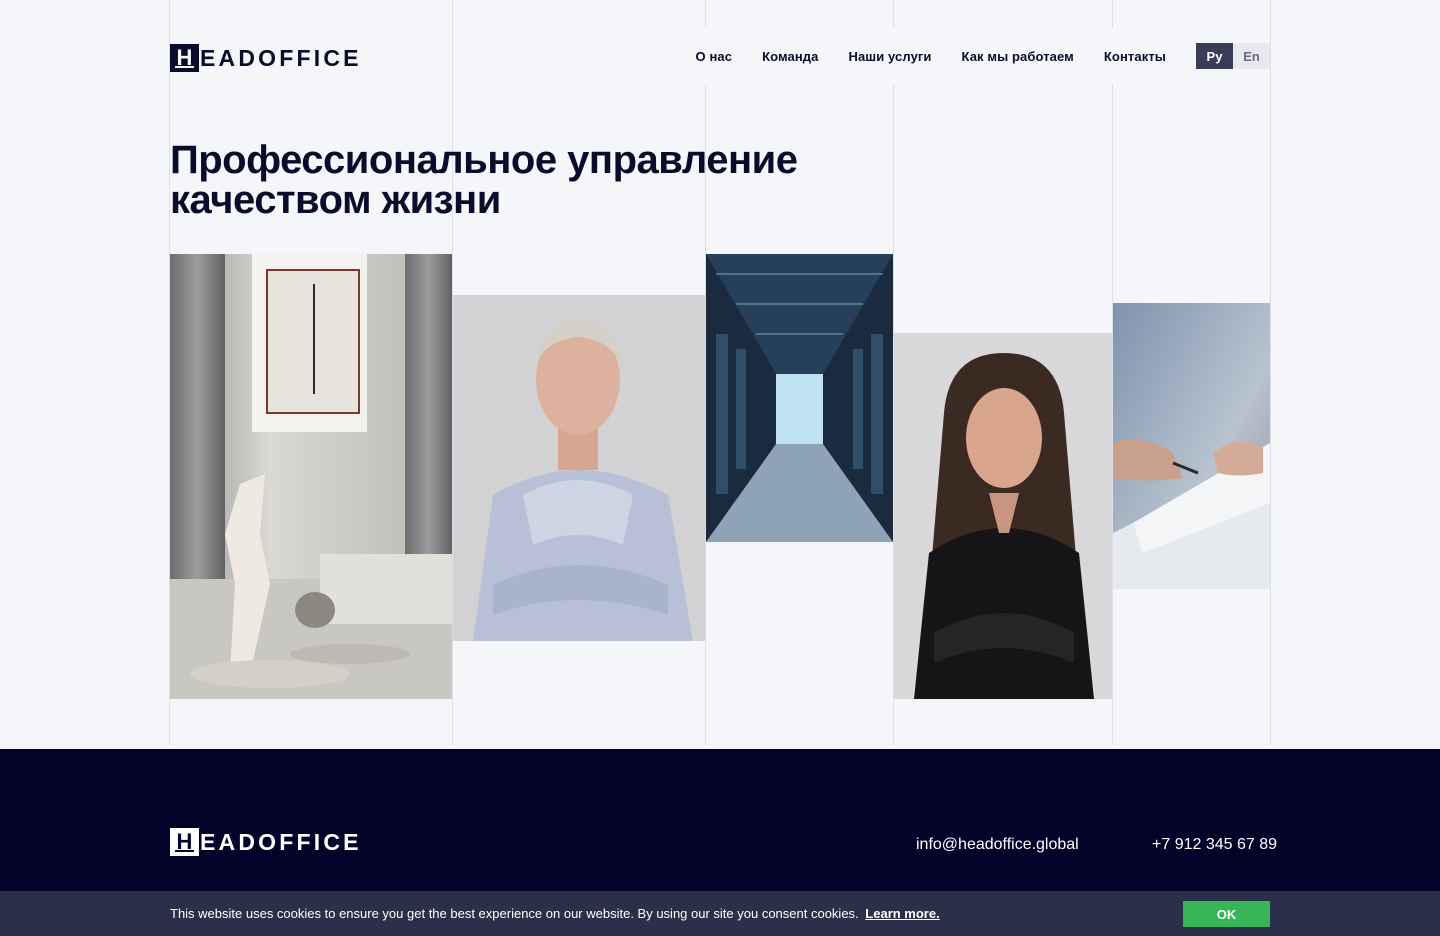 This screenshot has width=1440, height=936. I want to click on cookie-ok-button: OK, so click(1226, 914).